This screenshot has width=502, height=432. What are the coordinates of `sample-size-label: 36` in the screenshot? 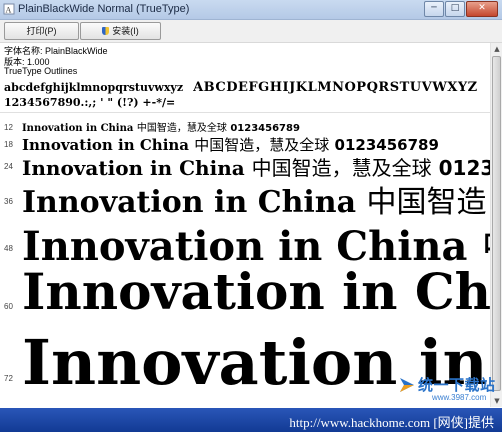 It's located at (8, 201).